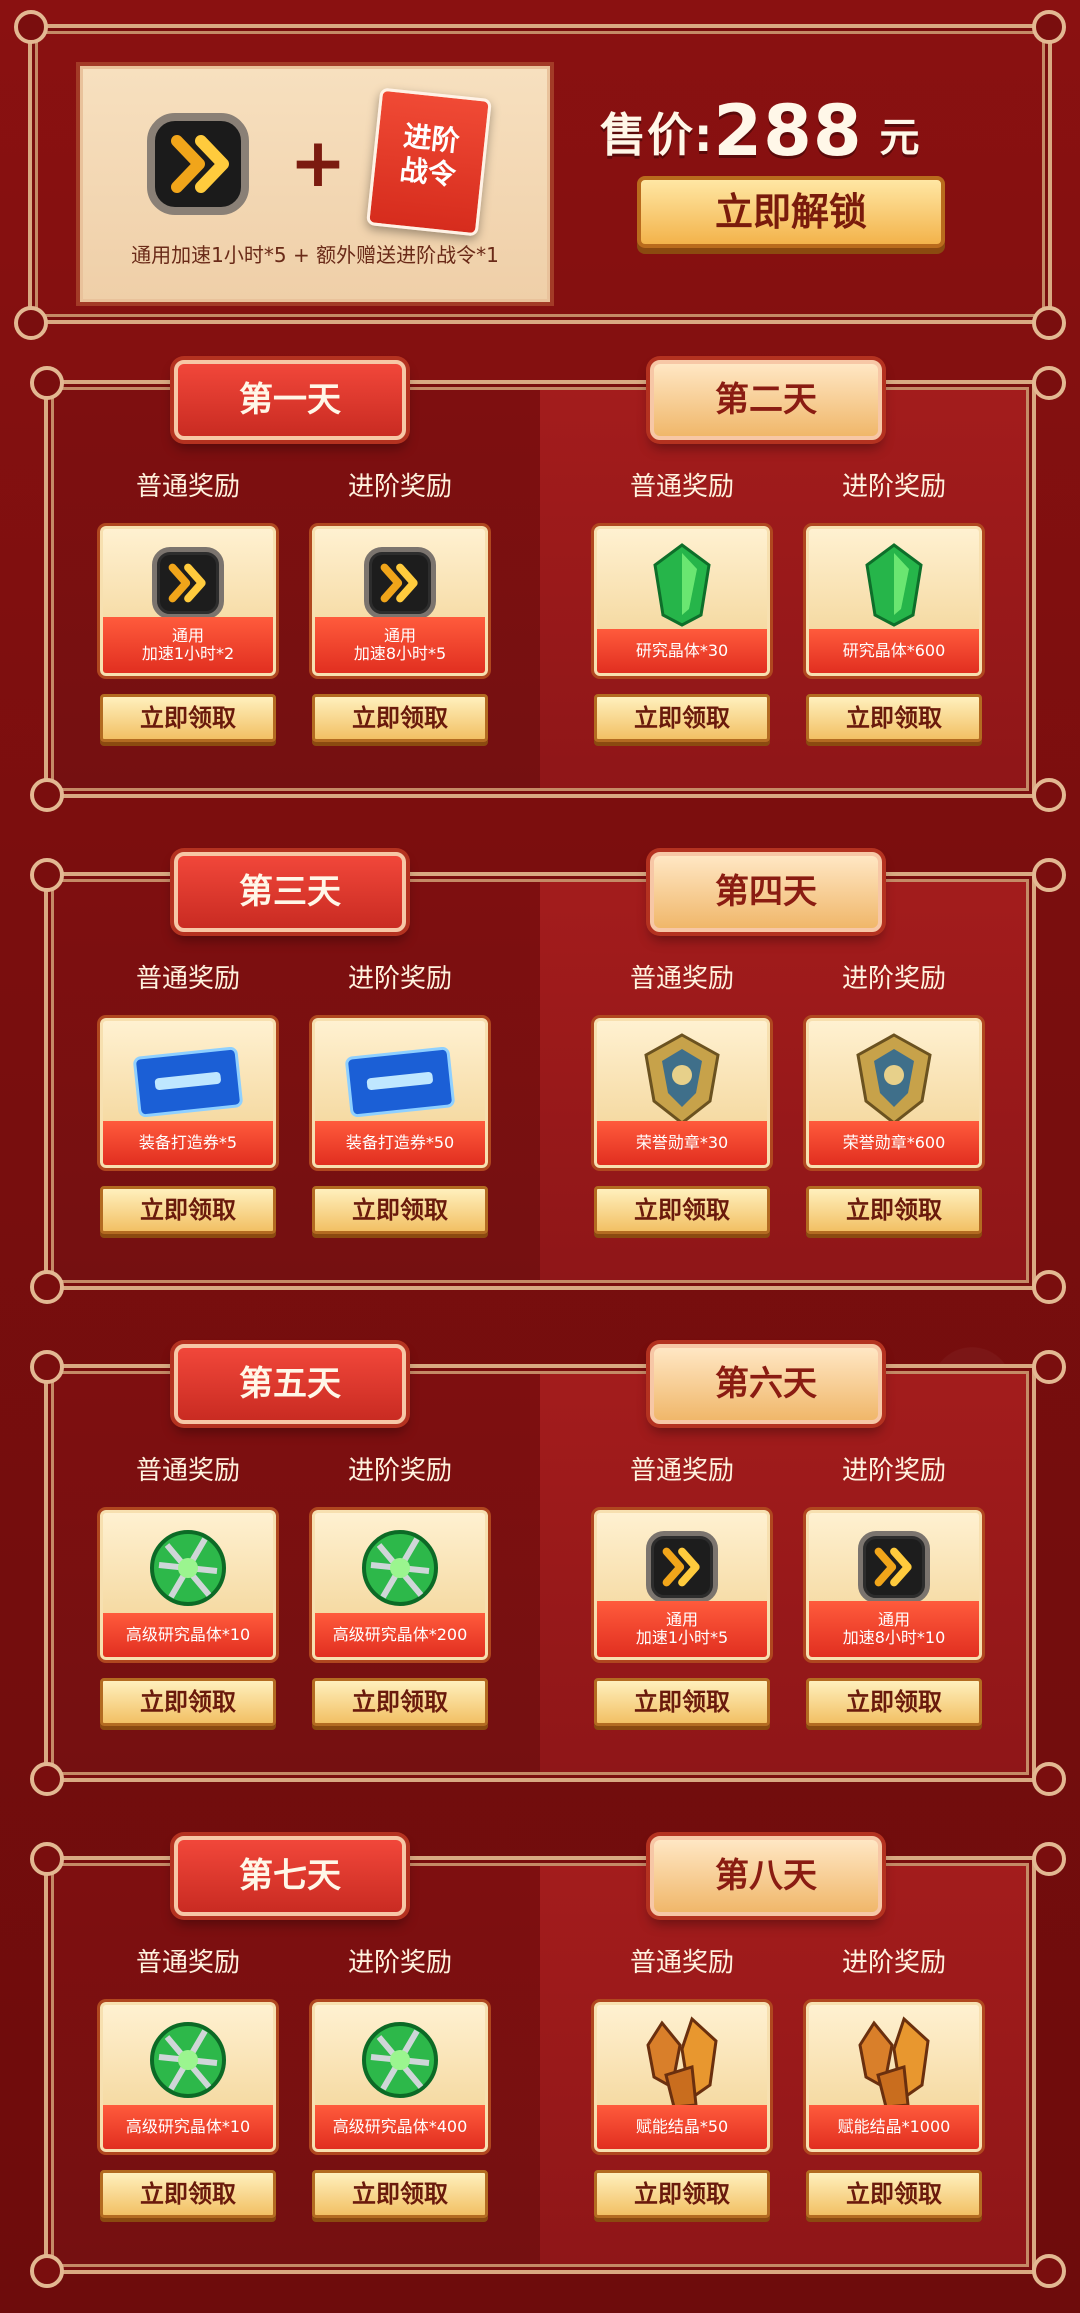  I want to click on reward-name-text: 荣誉勋章*30, so click(682, 1142).